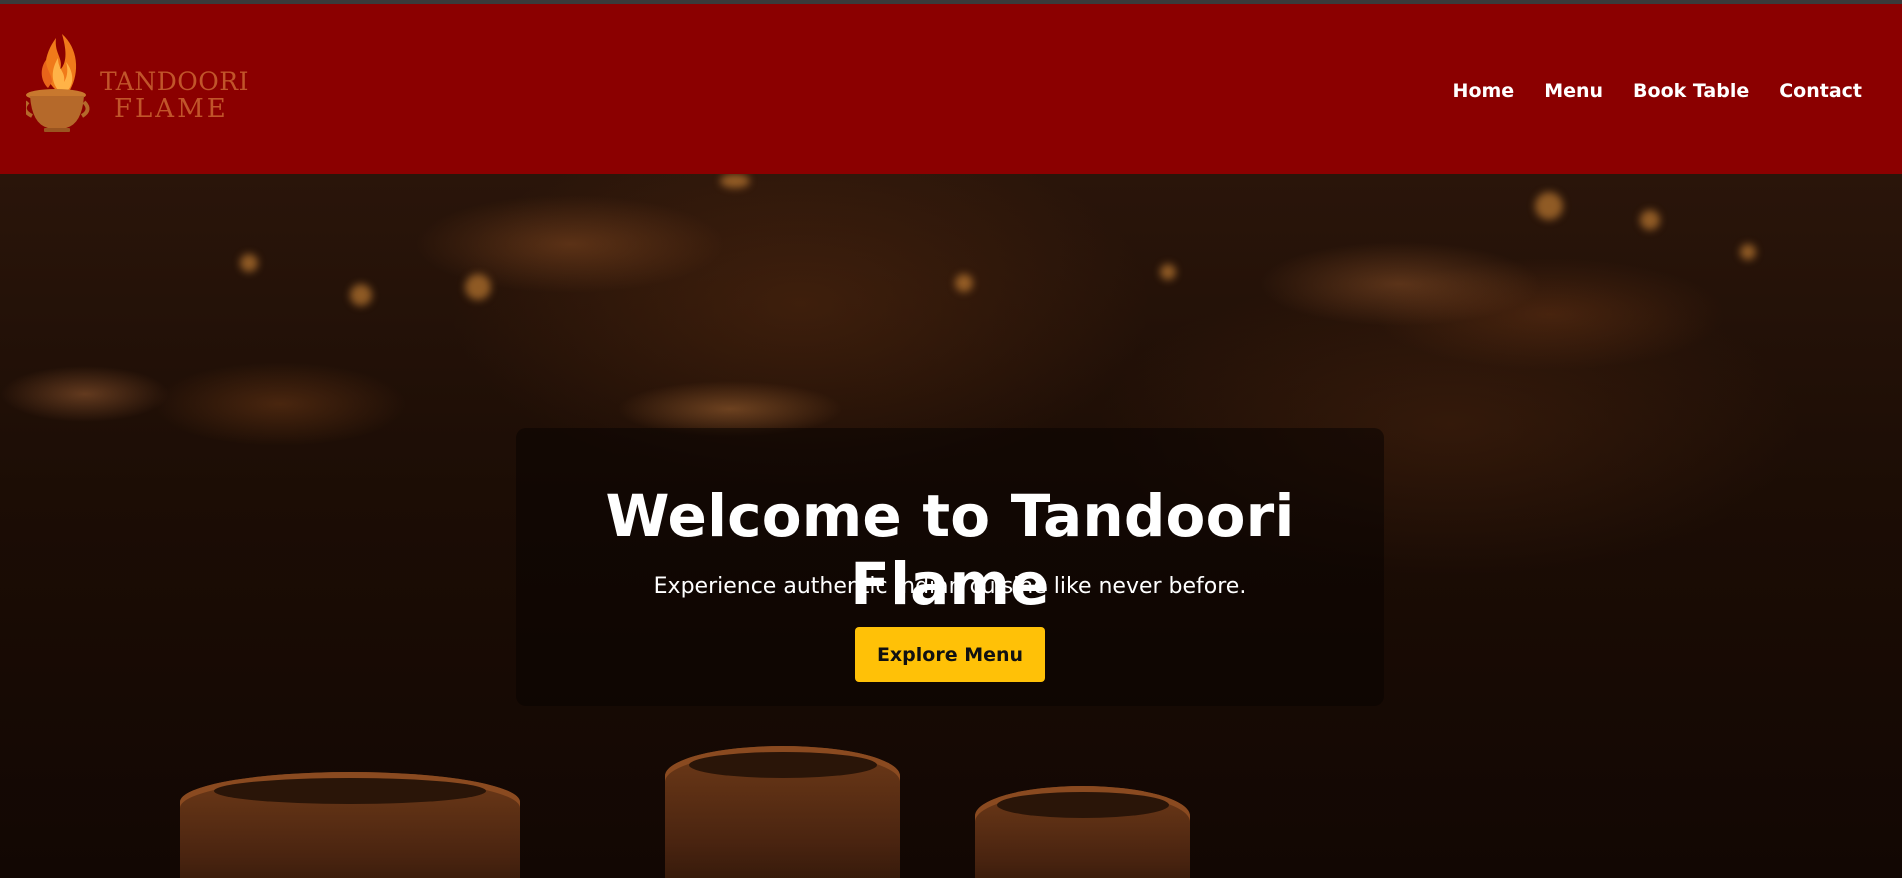 This screenshot has width=1902, height=878. Describe the element at coordinates (171, 109) in the screenshot. I see `logo-text-line2: FLAME` at that location.